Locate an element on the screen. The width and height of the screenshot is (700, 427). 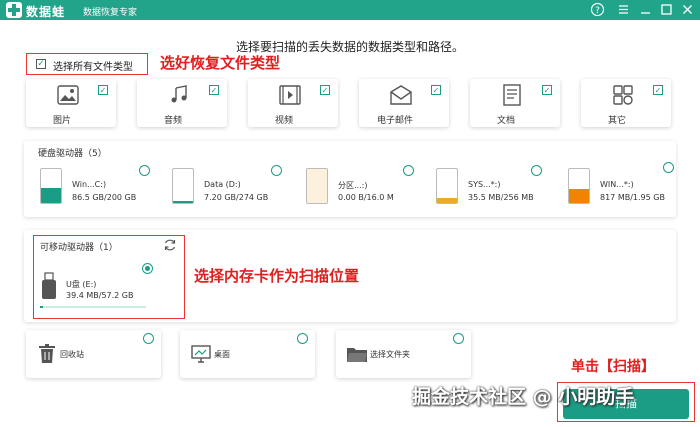
file-type-other: ✓ 其它 is located at coordinates (626, 103).